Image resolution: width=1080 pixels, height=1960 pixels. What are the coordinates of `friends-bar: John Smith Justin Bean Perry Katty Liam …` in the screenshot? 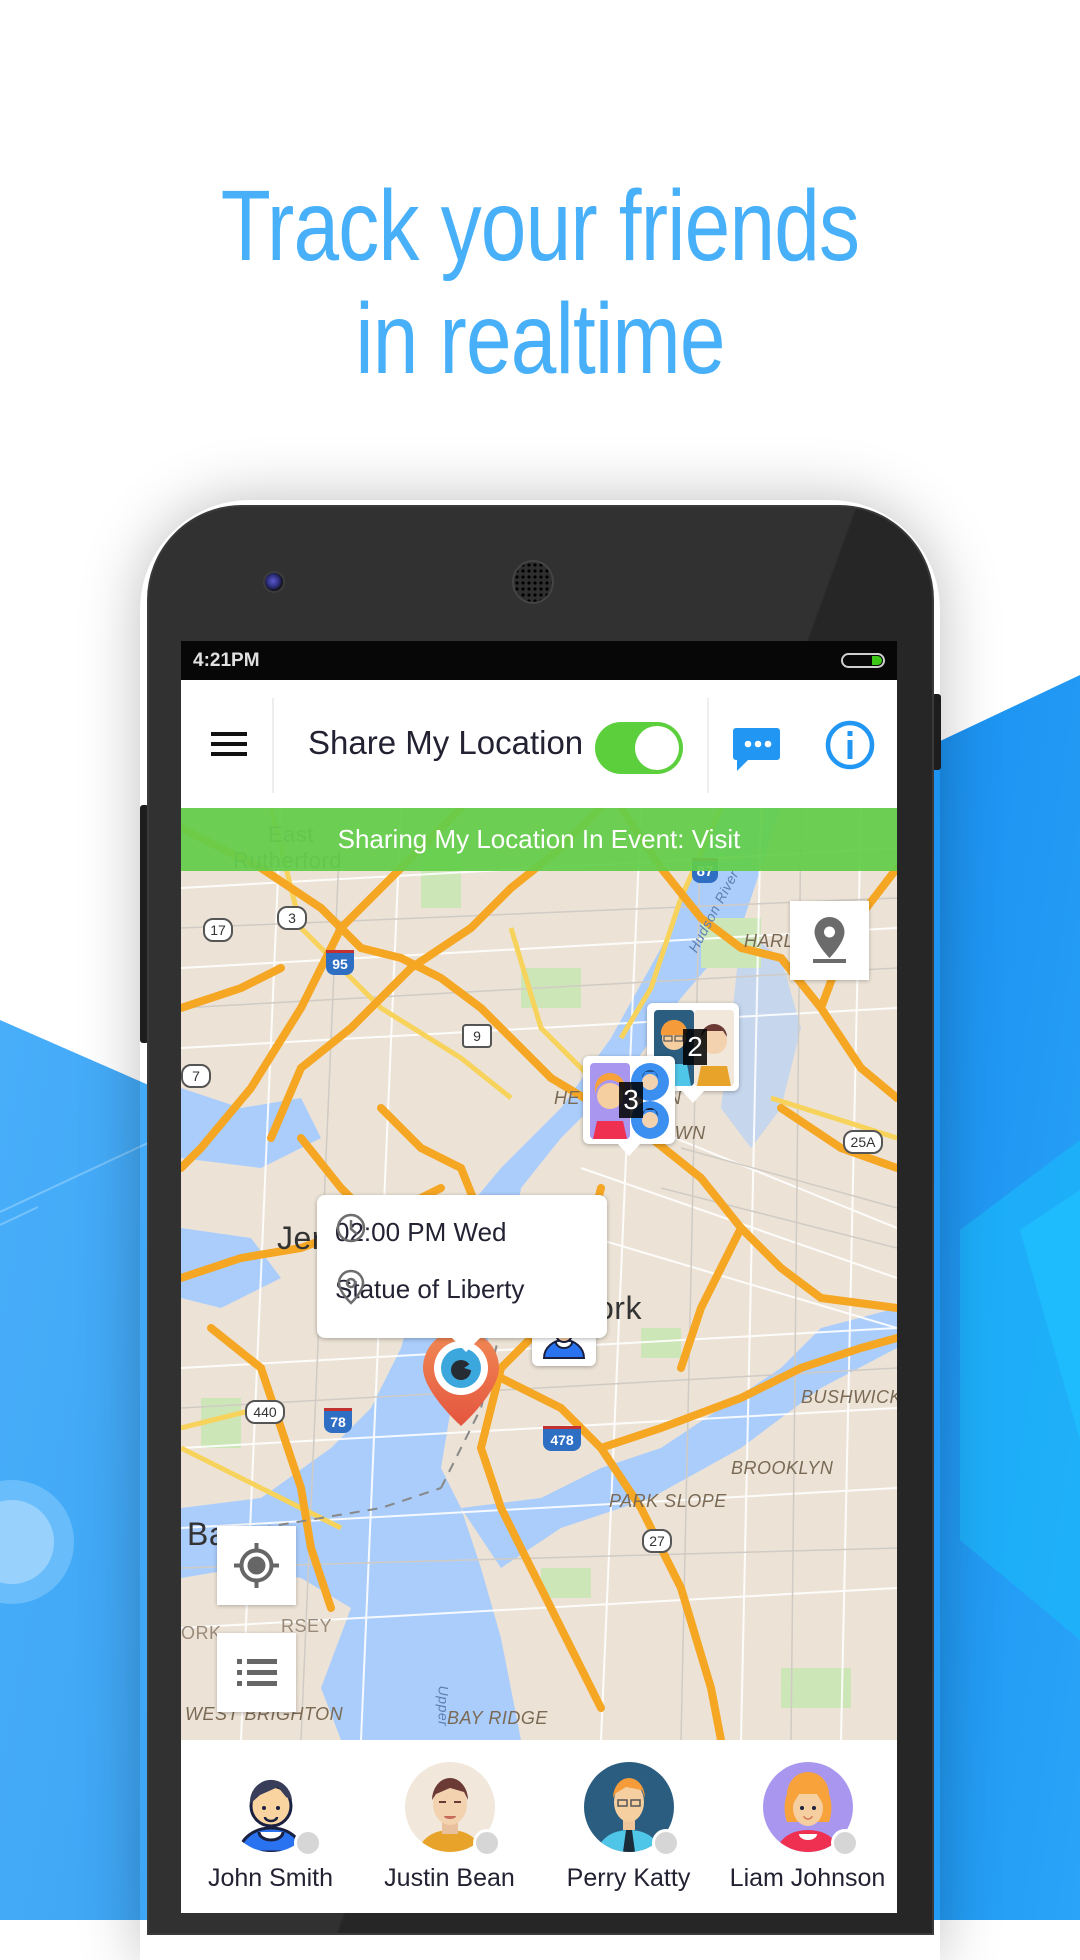 It's located at (539, 1826).